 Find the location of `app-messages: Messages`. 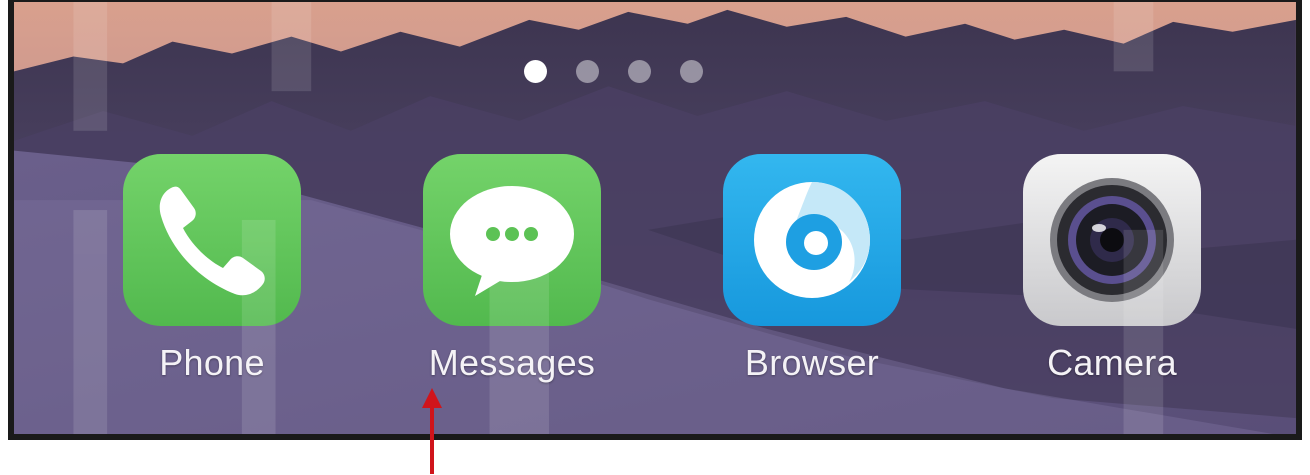

app-messages: Messages is located at coordinates (512, 269).